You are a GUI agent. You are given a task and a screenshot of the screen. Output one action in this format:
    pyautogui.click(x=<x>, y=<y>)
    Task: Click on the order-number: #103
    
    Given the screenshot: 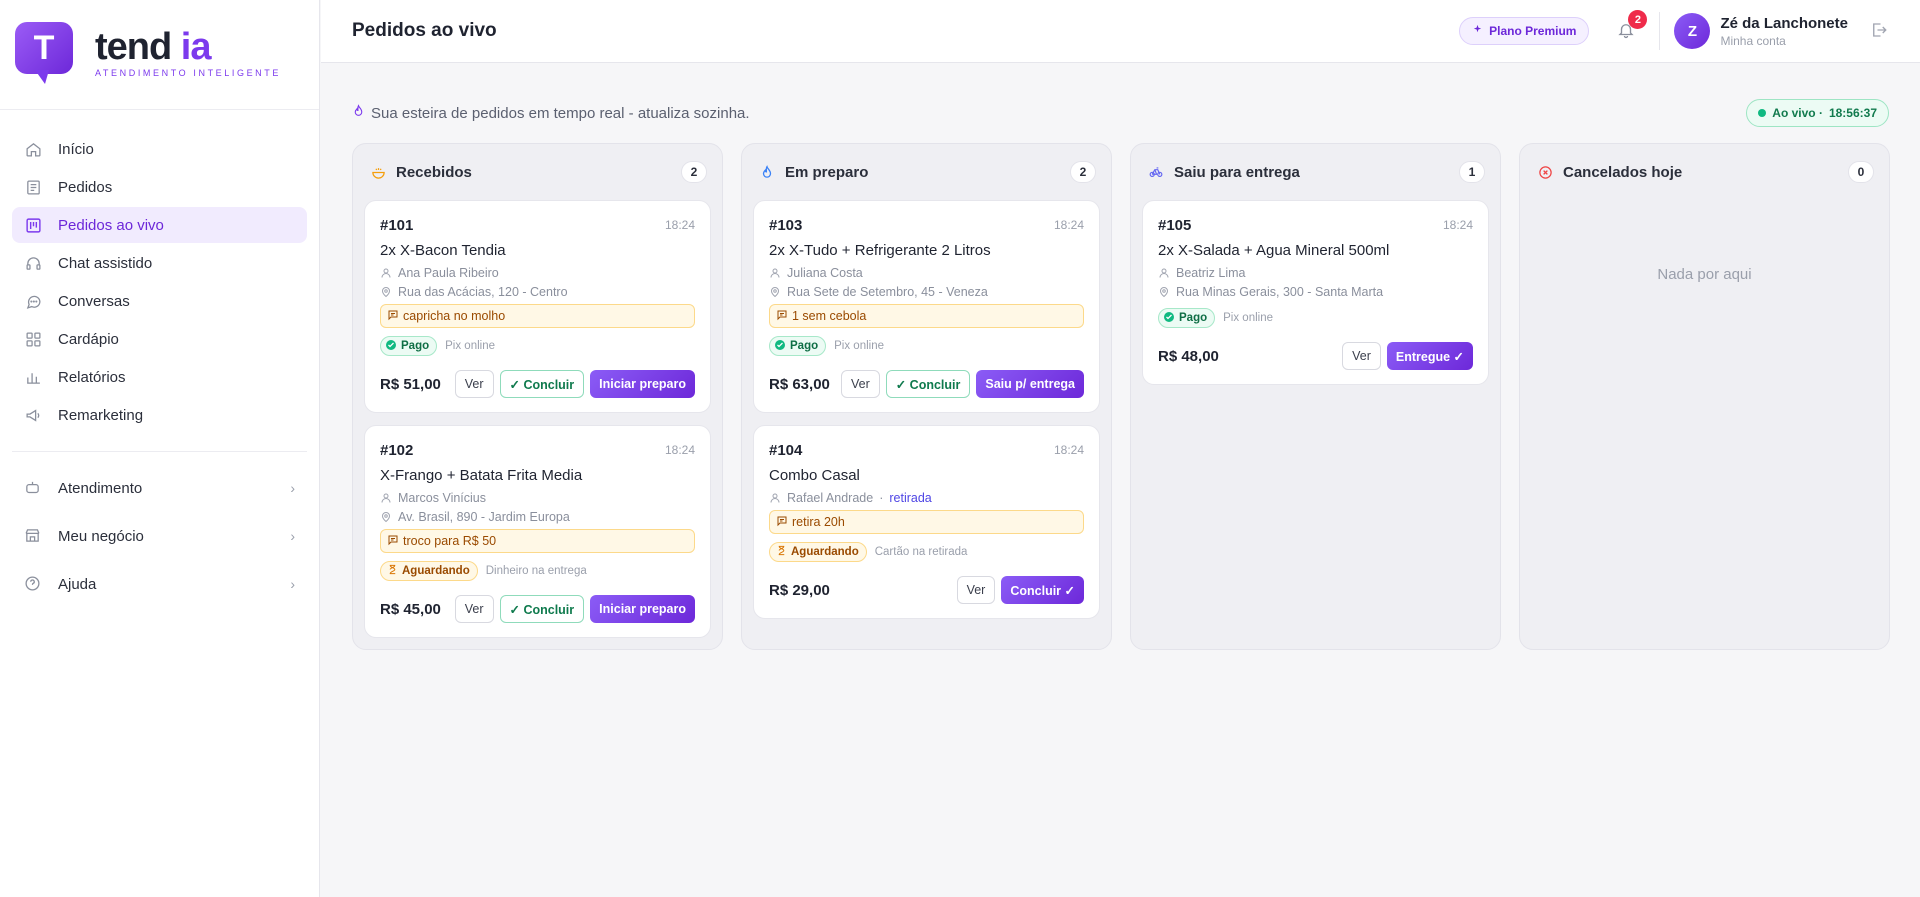 What is the action you would take?
    pyautogui.click(x=786, y=225)
    